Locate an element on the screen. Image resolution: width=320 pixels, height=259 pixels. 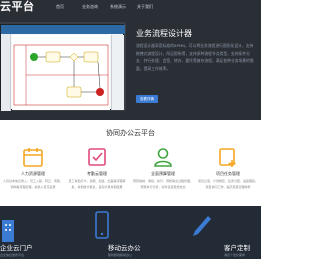
designer-screenshot is located at coordinates (62, 67).